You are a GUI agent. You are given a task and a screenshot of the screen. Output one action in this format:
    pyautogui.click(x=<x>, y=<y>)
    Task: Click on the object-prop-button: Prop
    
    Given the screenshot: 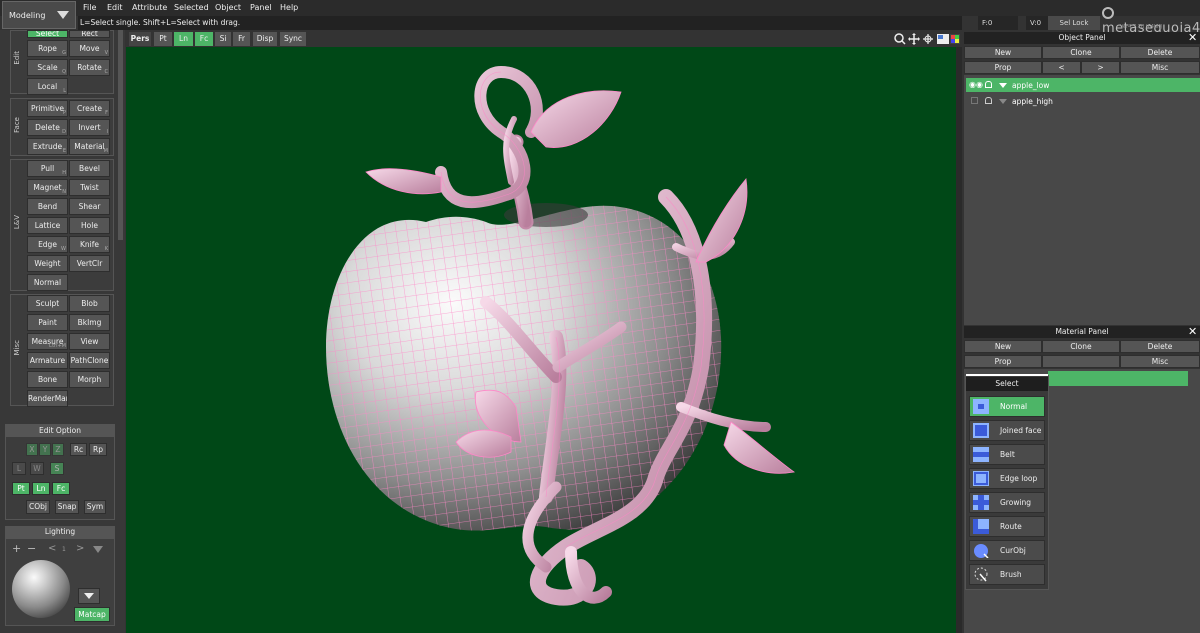 What is the action you would take?
    pyautogui.click(x=1003, y=67)
    